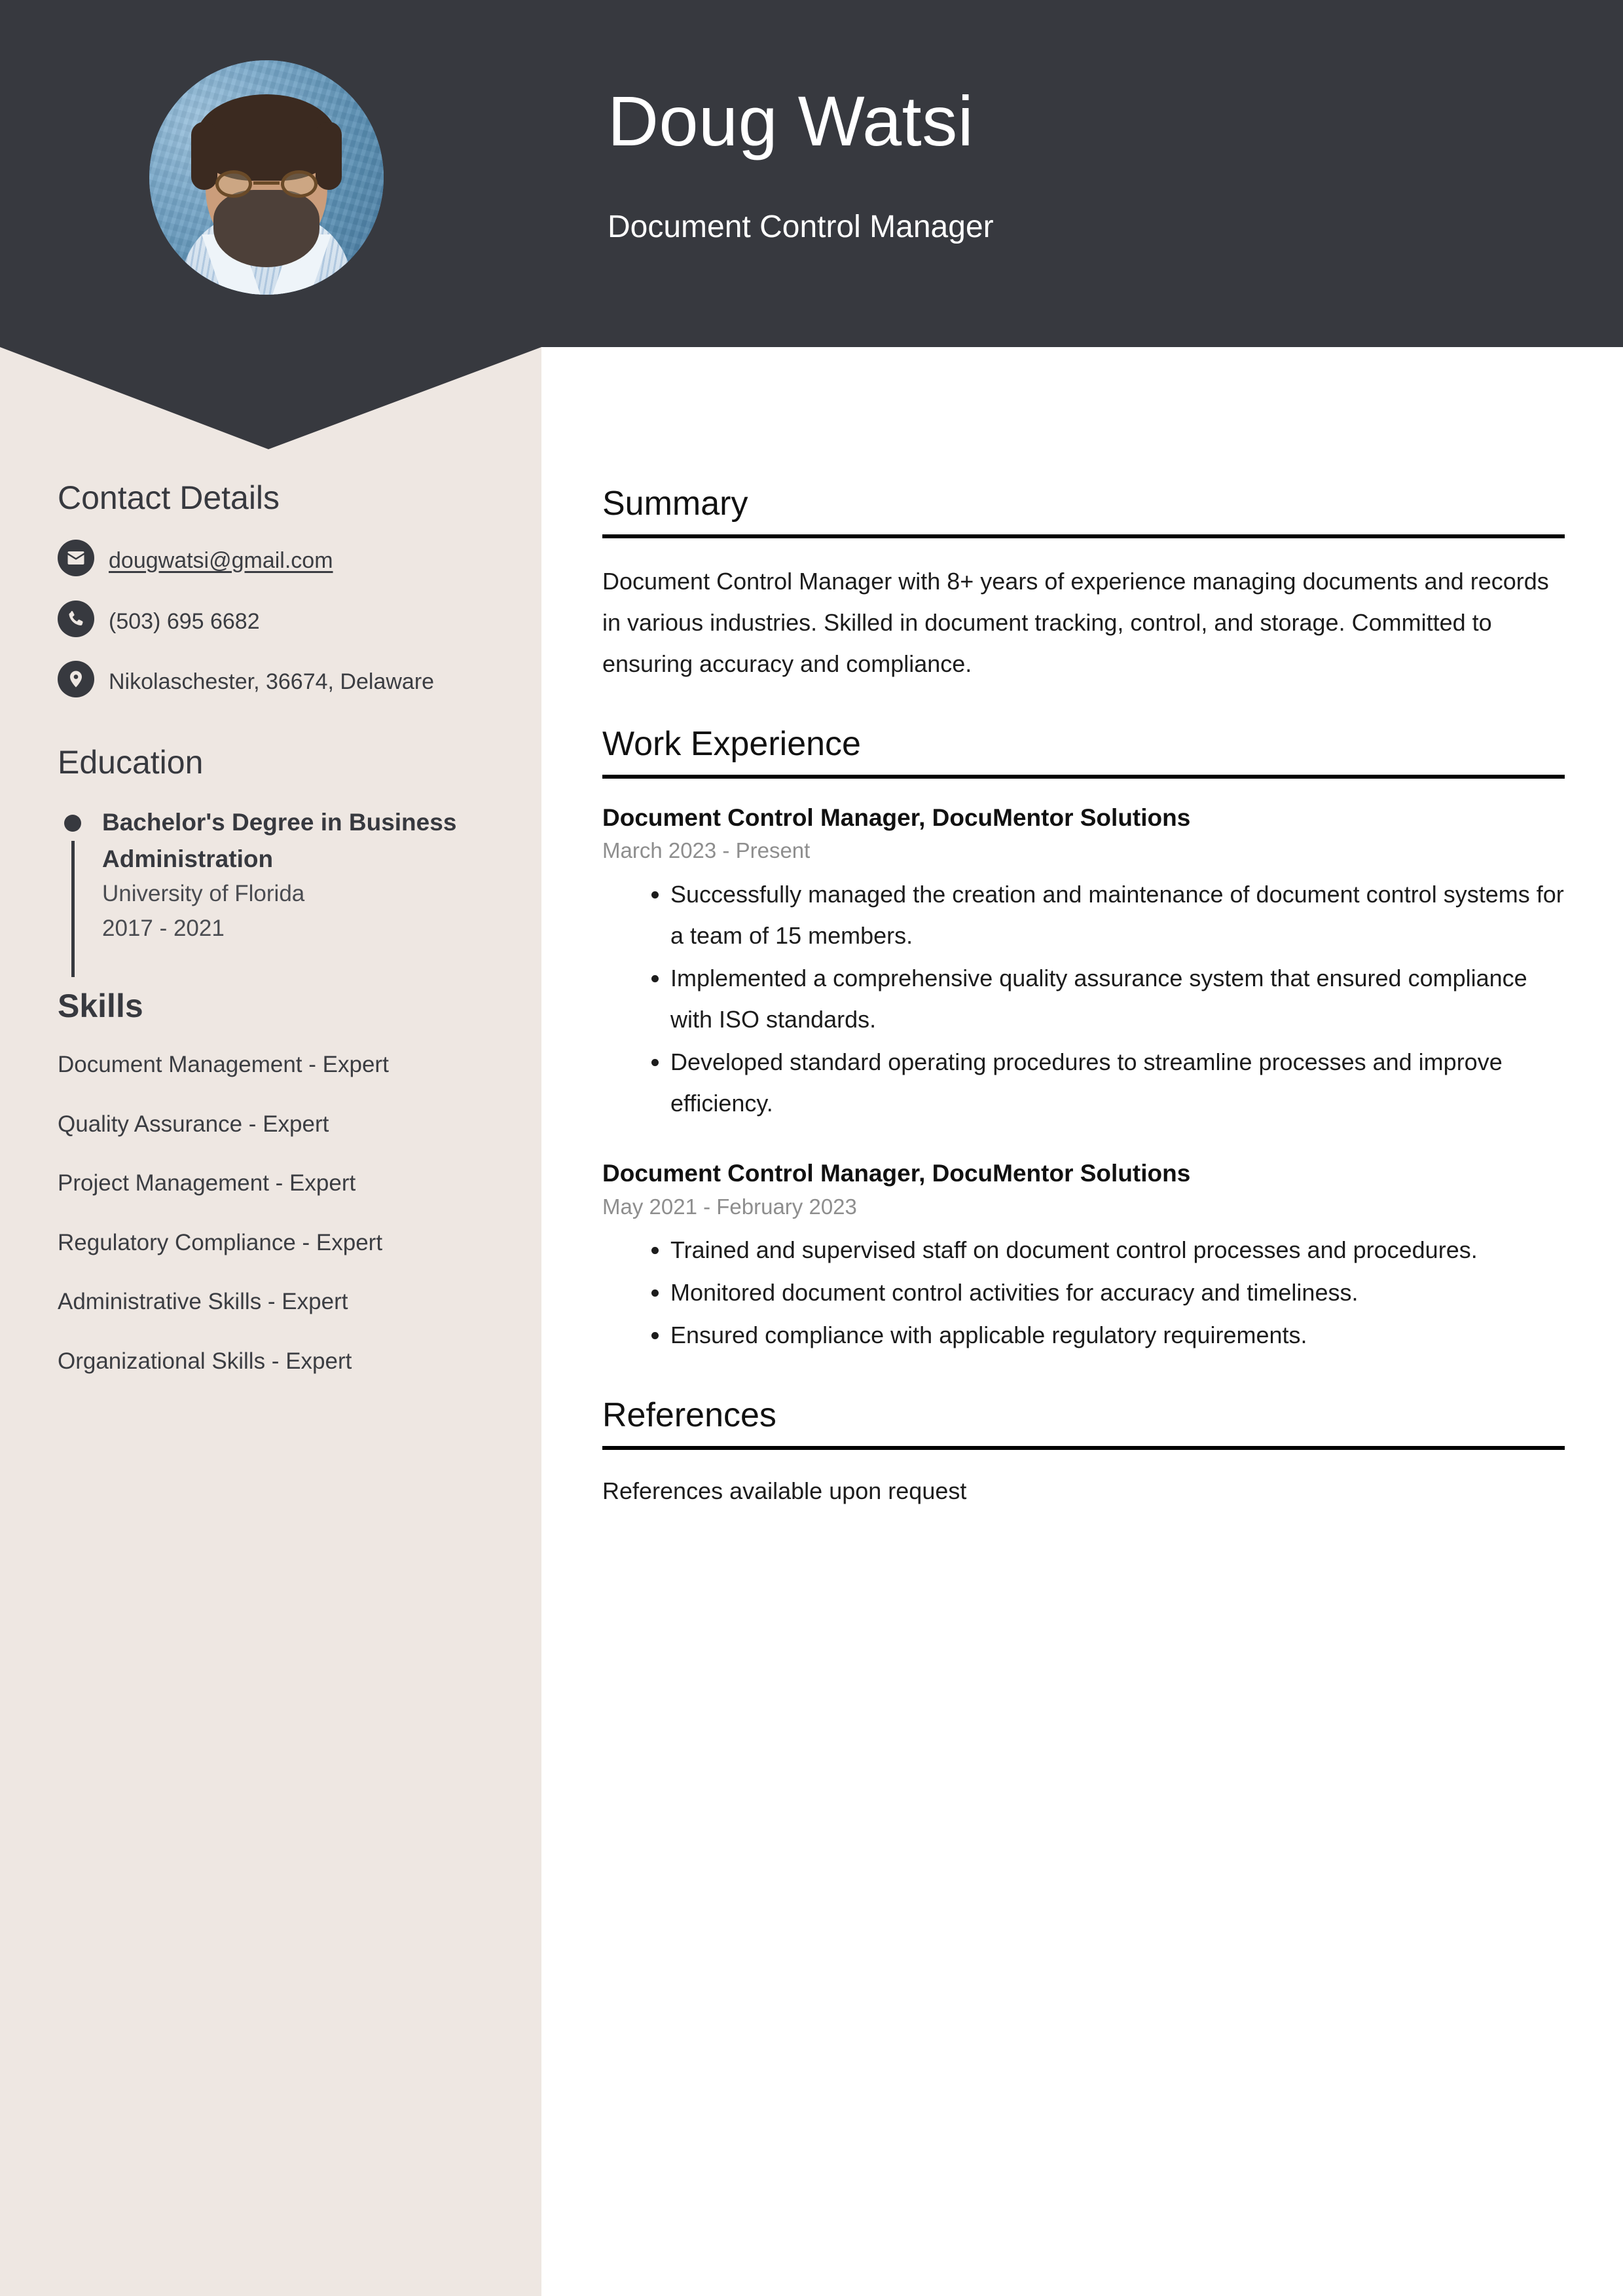 The width and height of the screenshot is (1623, 2296). Describe the element at coordinates (205, 1361) in the screenshot. I see `skill-item: Organizational Skills - Expert` at that location.